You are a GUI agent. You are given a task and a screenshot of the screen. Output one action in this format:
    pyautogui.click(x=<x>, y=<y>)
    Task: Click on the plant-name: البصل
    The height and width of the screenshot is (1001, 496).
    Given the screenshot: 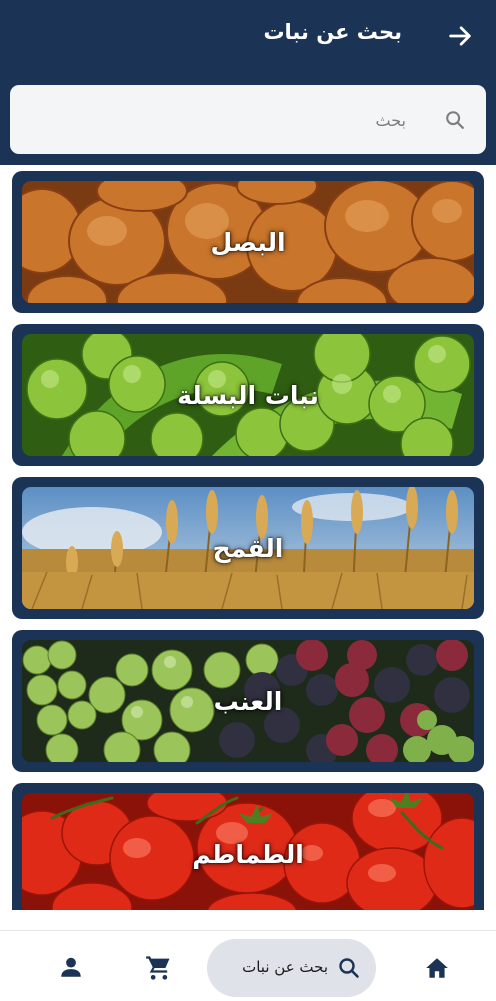 What is the action you would take?
    pyautogui.click(x=248, y=242)
    